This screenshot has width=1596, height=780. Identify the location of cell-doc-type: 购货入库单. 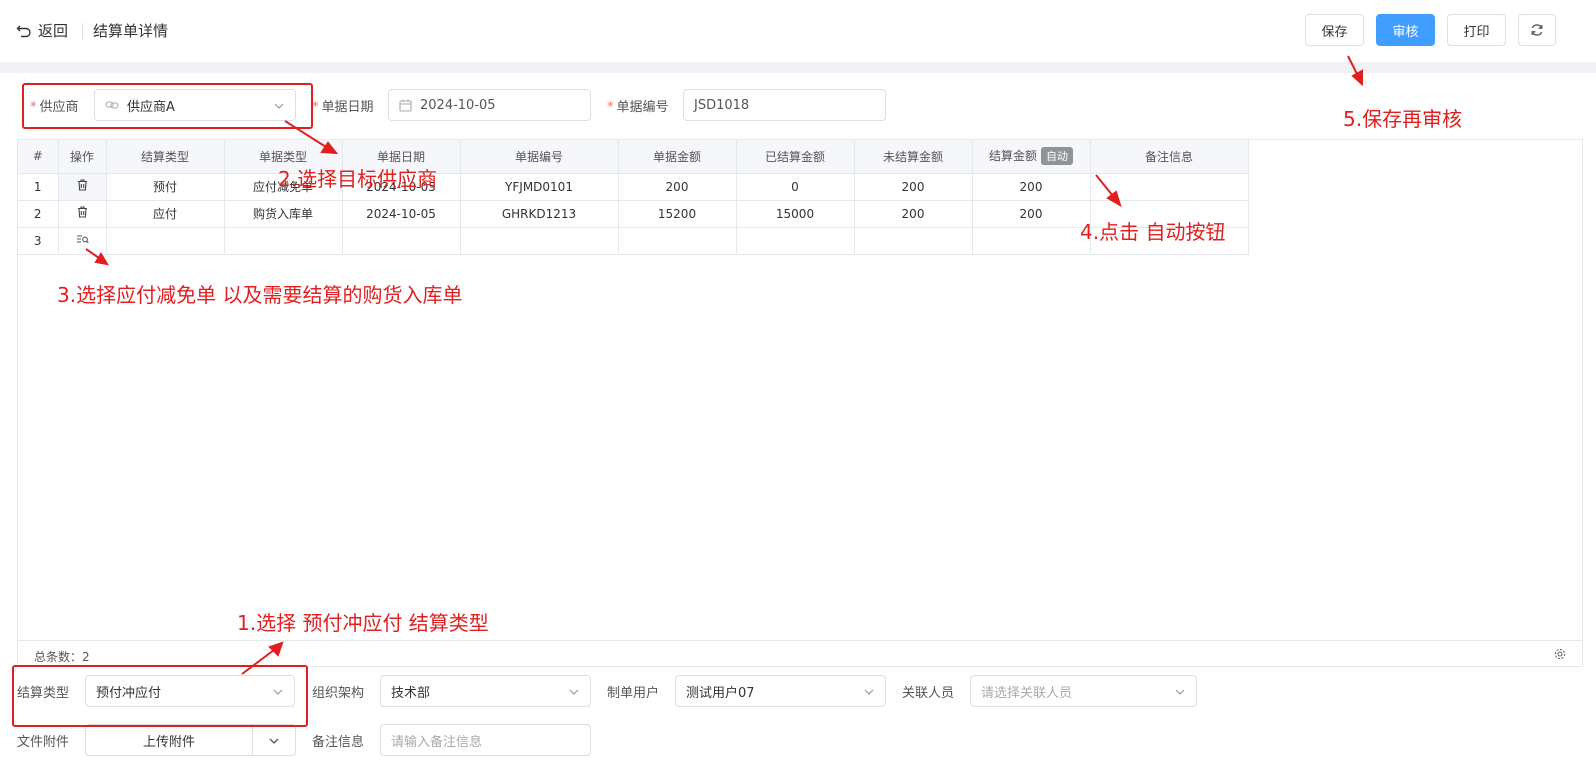
(283, 214).